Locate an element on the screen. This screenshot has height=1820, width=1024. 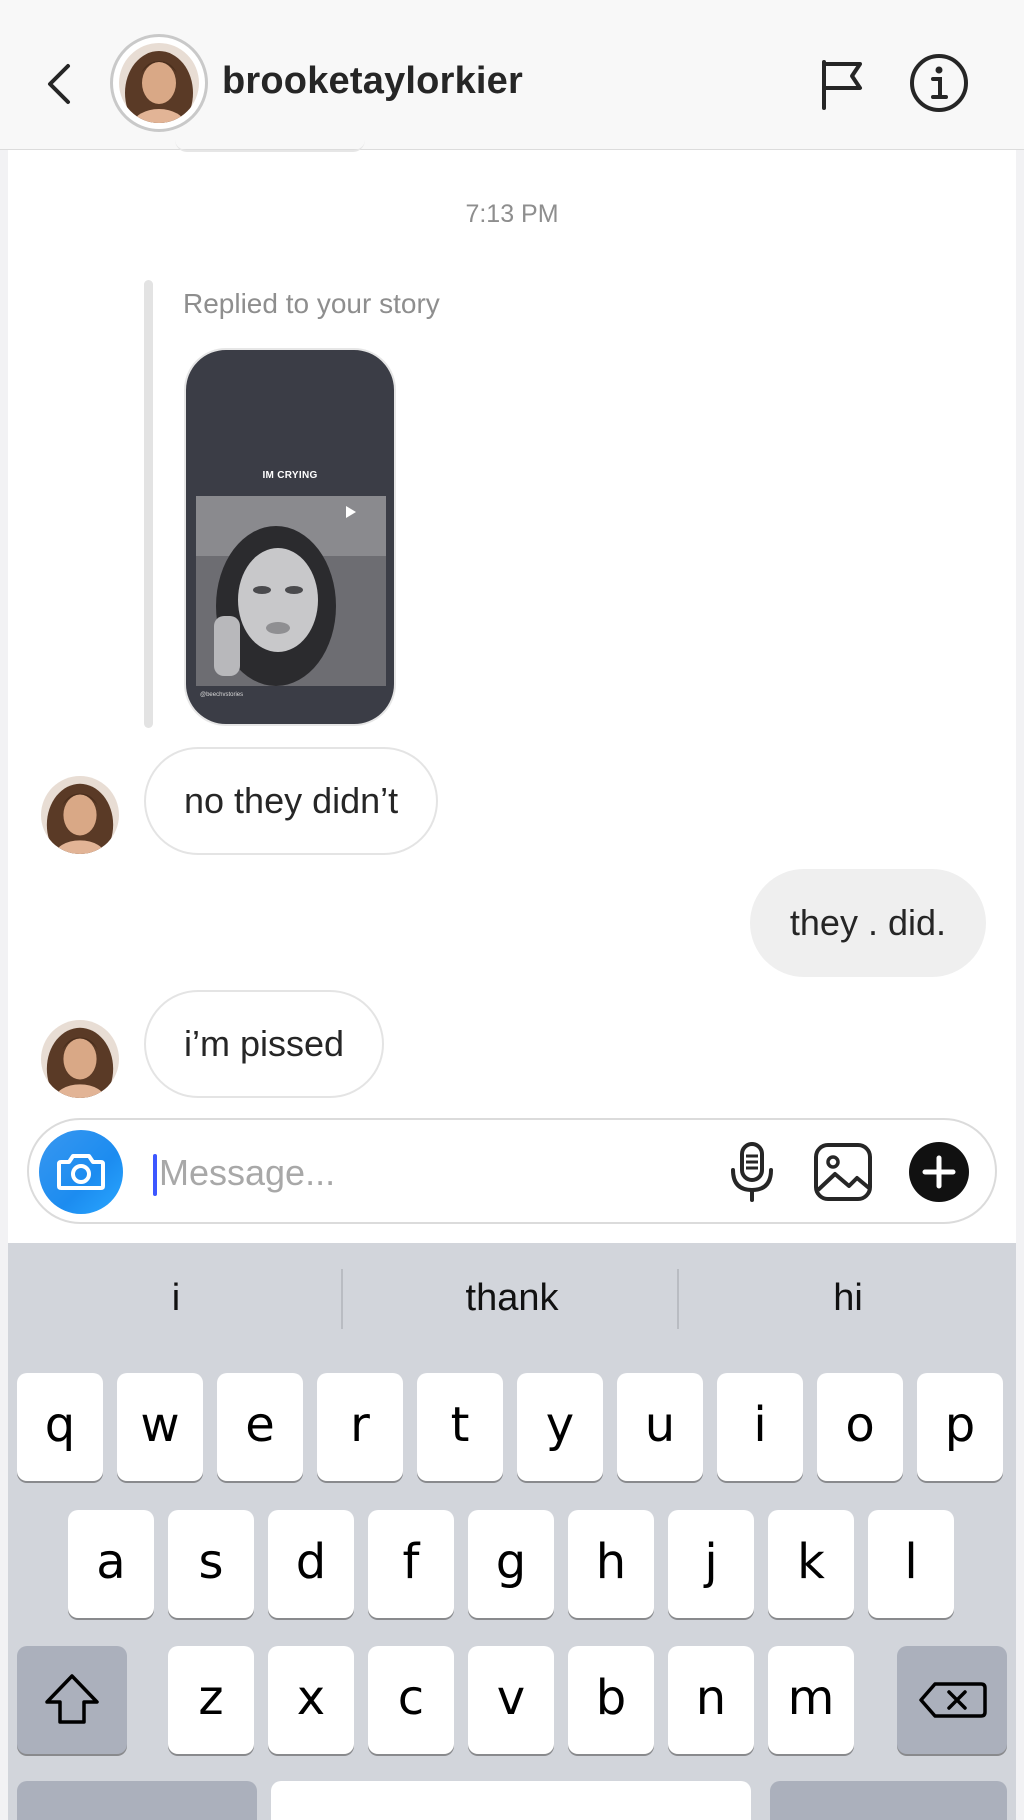
key-w: w is located at coordinates (160, 1427).